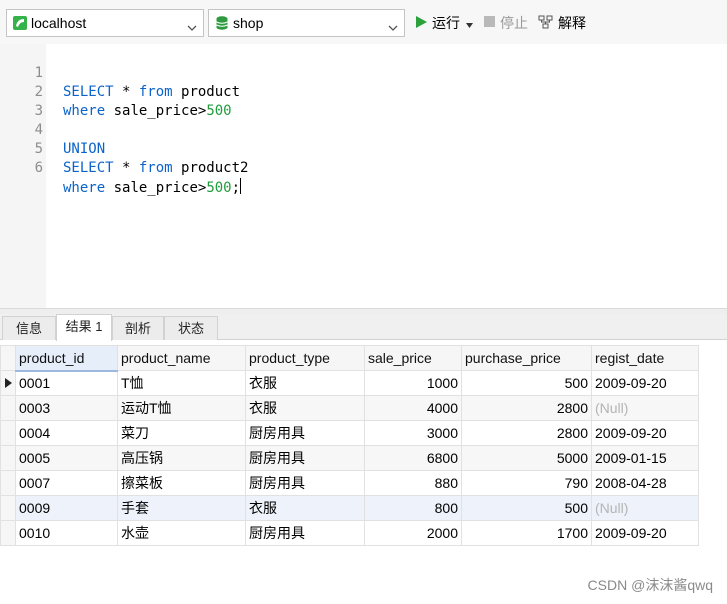  Describe the element at coordinates (29, 328) in the screenshot. I see `tab-info: 信息` at that location.